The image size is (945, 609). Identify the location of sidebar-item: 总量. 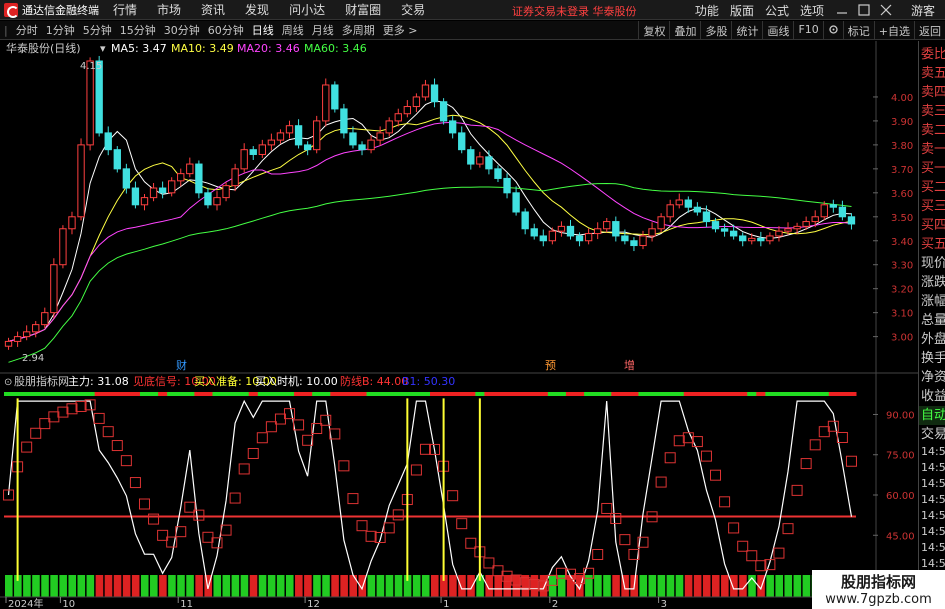
(932, 320).